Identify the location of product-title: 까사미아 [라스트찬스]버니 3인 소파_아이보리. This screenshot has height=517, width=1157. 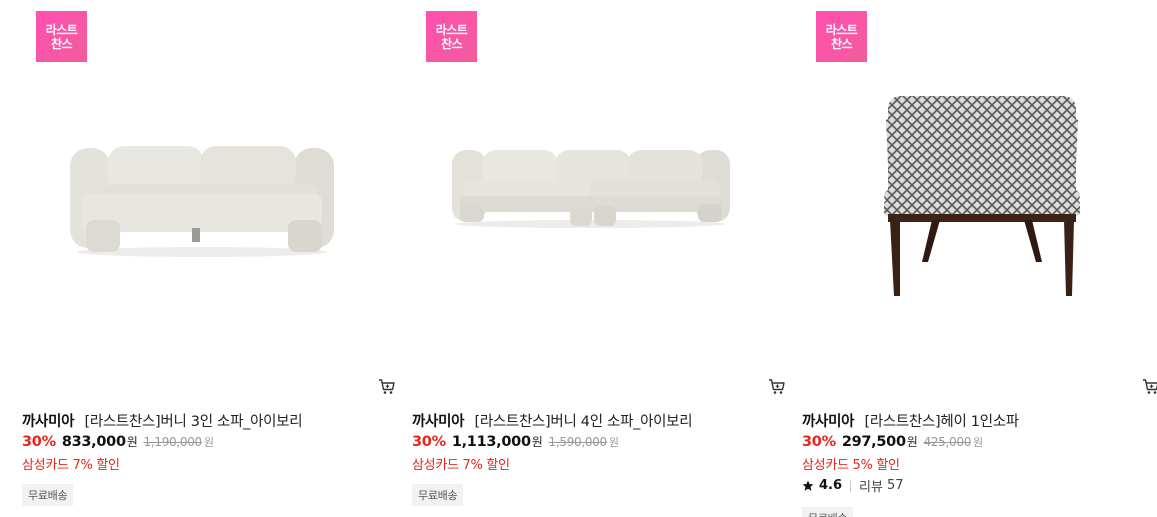
(202, 420).